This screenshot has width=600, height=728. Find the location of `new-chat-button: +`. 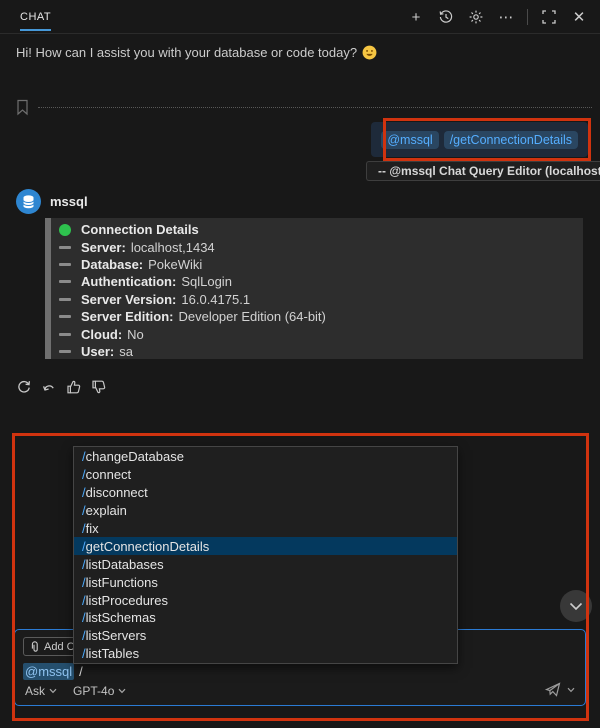

new-chat-button: + is located at coordinates (416, 17).